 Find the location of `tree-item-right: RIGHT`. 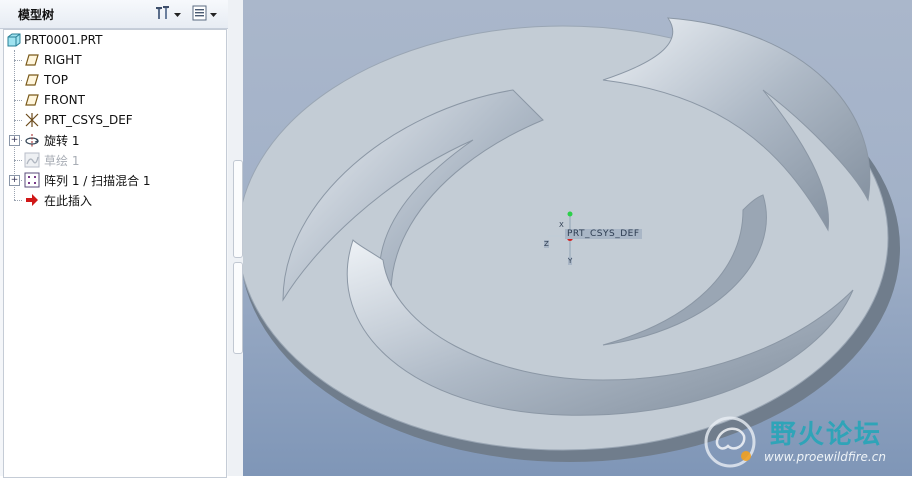

tree-item-right: RIGHT is located at coordinates (114, 60).